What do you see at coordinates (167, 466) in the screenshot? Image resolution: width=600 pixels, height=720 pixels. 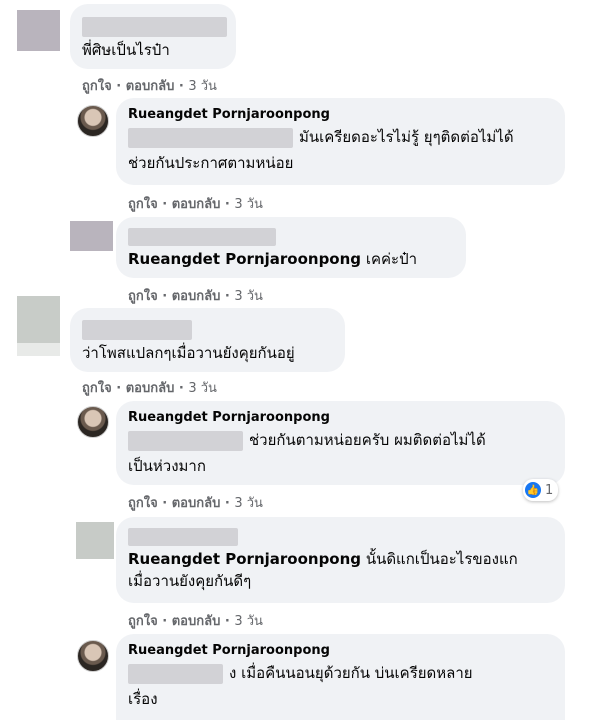 I see `comment-text-line2: เป็นห่วงมาก` at bounding box center [167, 466].